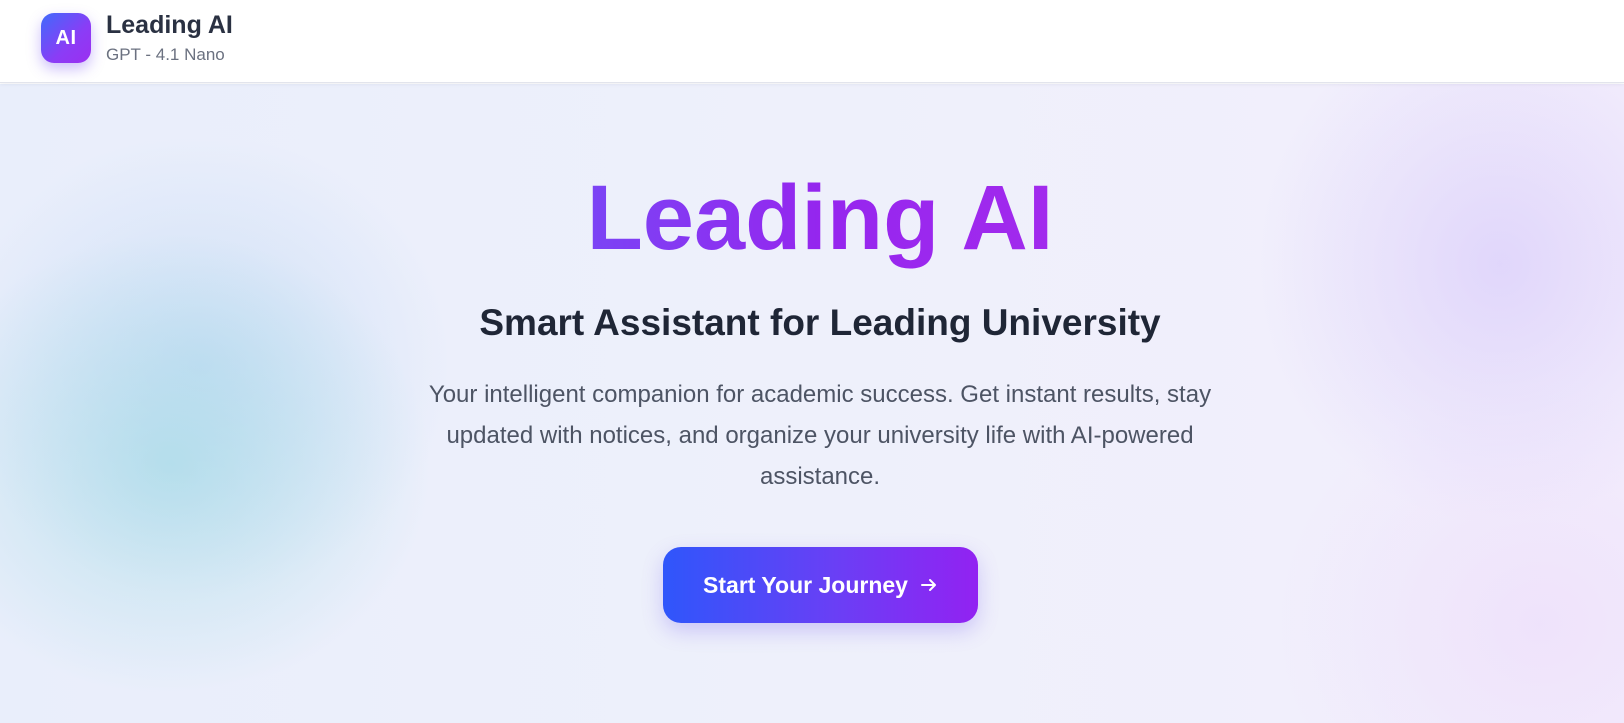  I want to click on start-journey-button: Start Your Journey, so click(820, 585).